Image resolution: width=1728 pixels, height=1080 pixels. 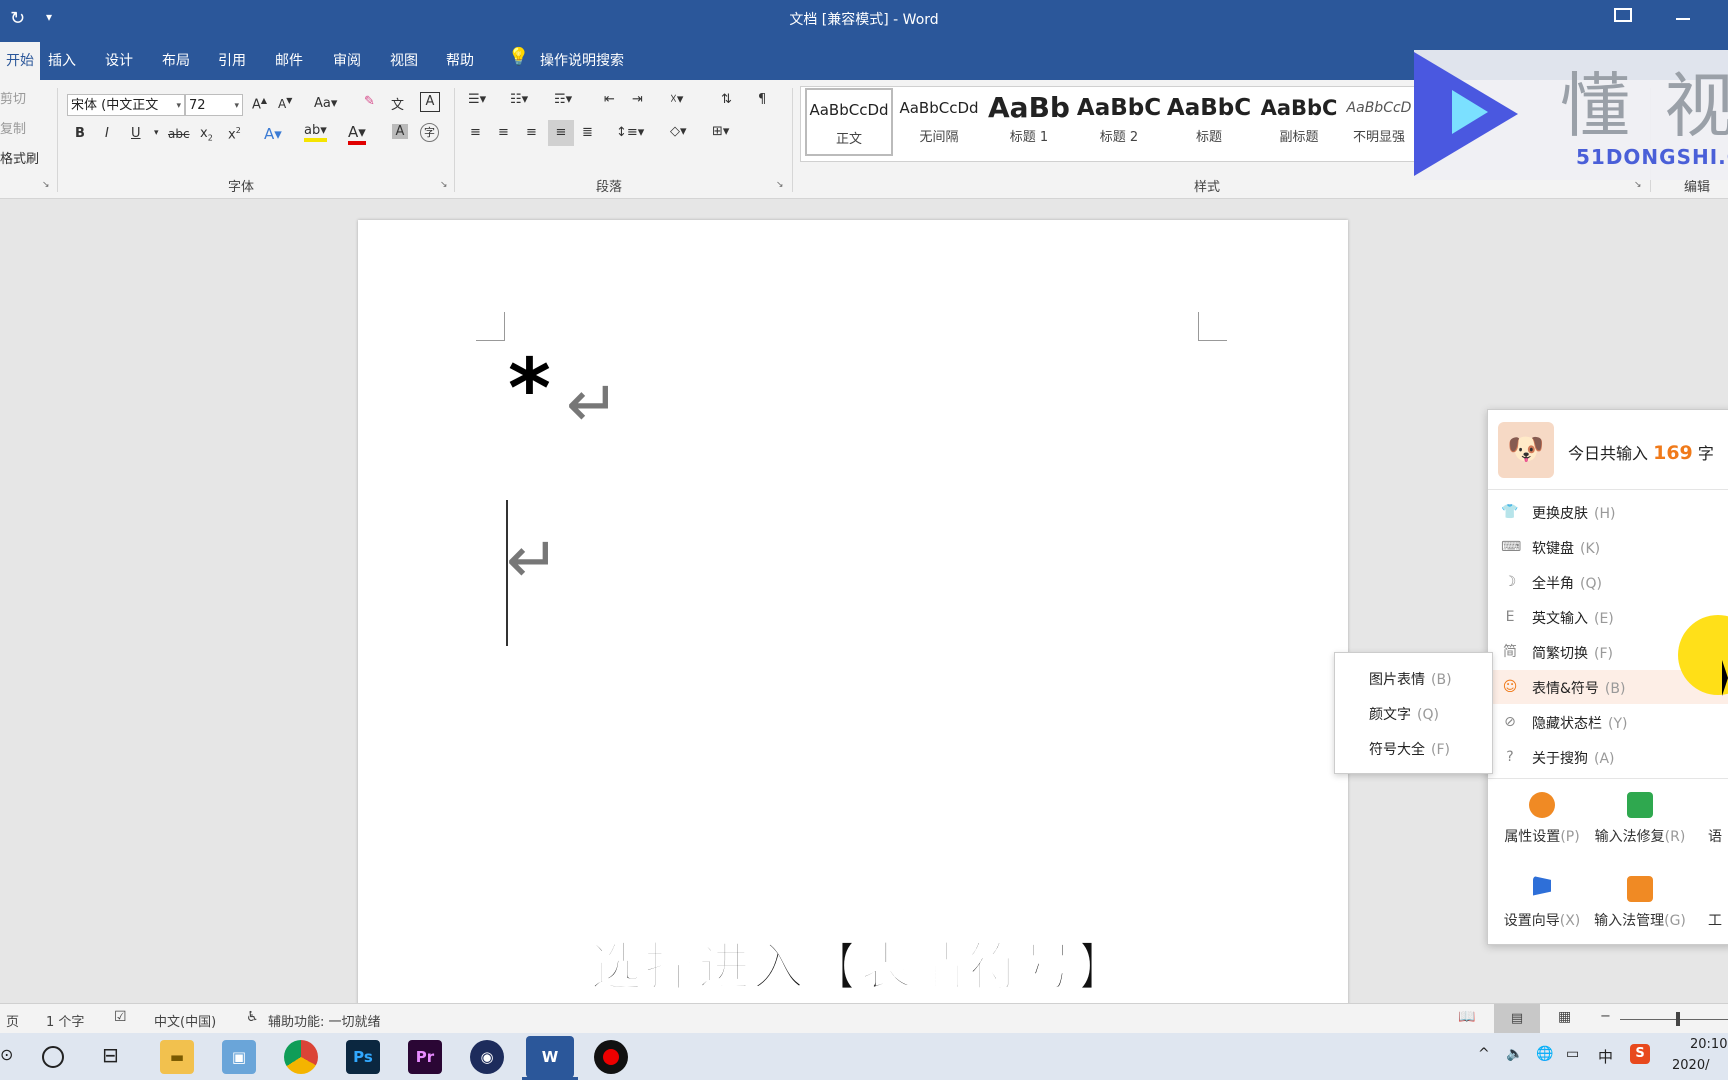 What do you see at coordinates (430, 102) in the screenshot?
I see `char-border-icon: A` at bounding box center [430, 102].